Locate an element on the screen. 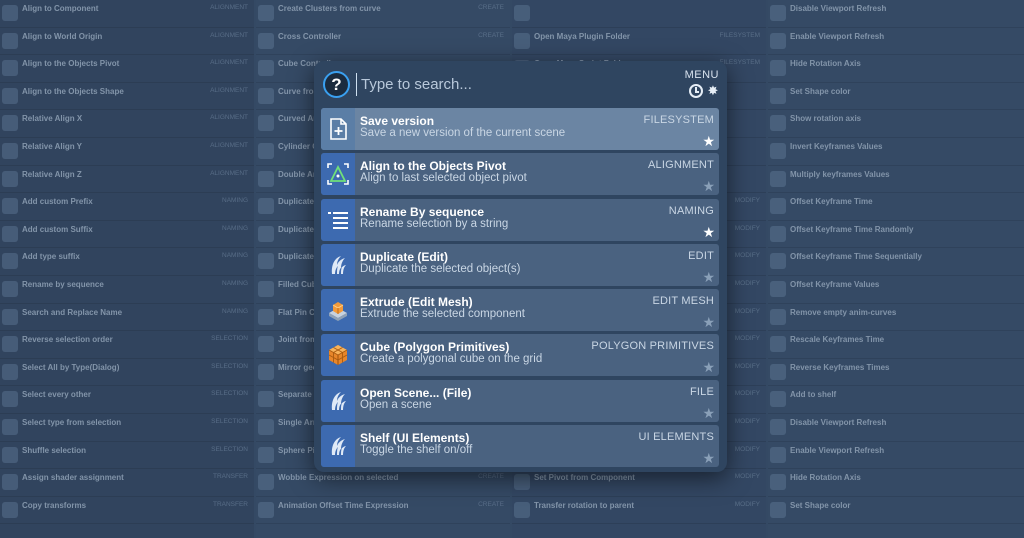 This screenshot has height=538, width=1024. extrude-icon is located at coordinates (338, 310).